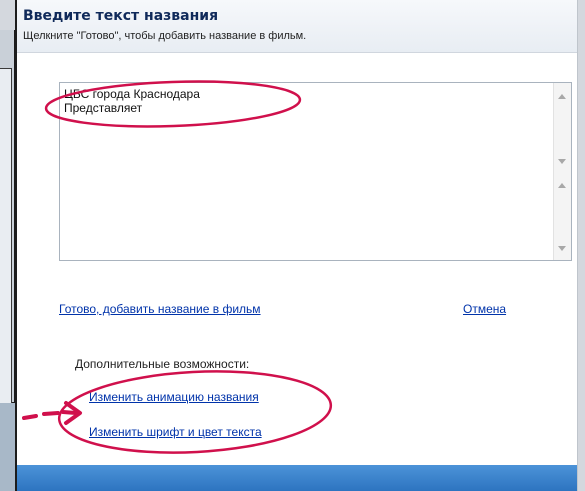 This screenshot has width=585, height=491. What do you see at coordinates (160, 309) in the screenshot?
I see `done-add-title-link: Готово, добавить название в фильм` at bounding box center [160, 309].